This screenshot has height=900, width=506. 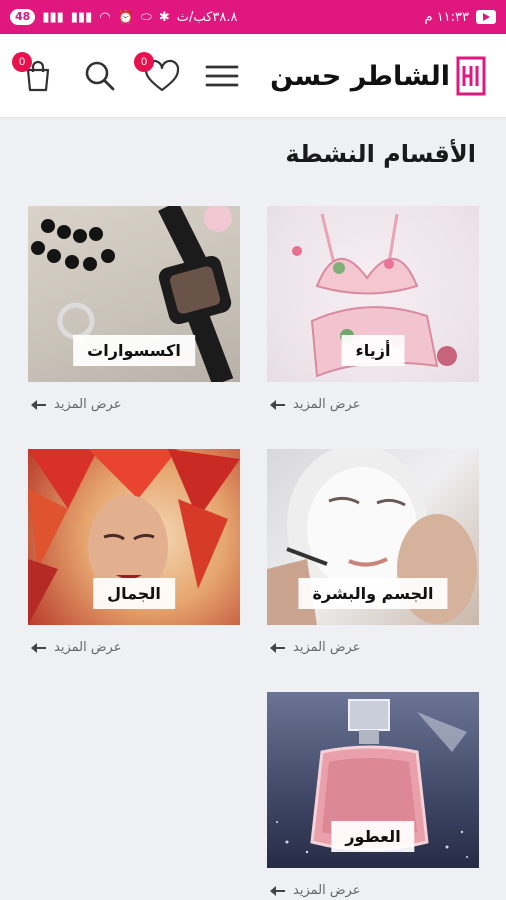 I want to click on bluetooth-icon: ✱, so click(x=164, y=17).